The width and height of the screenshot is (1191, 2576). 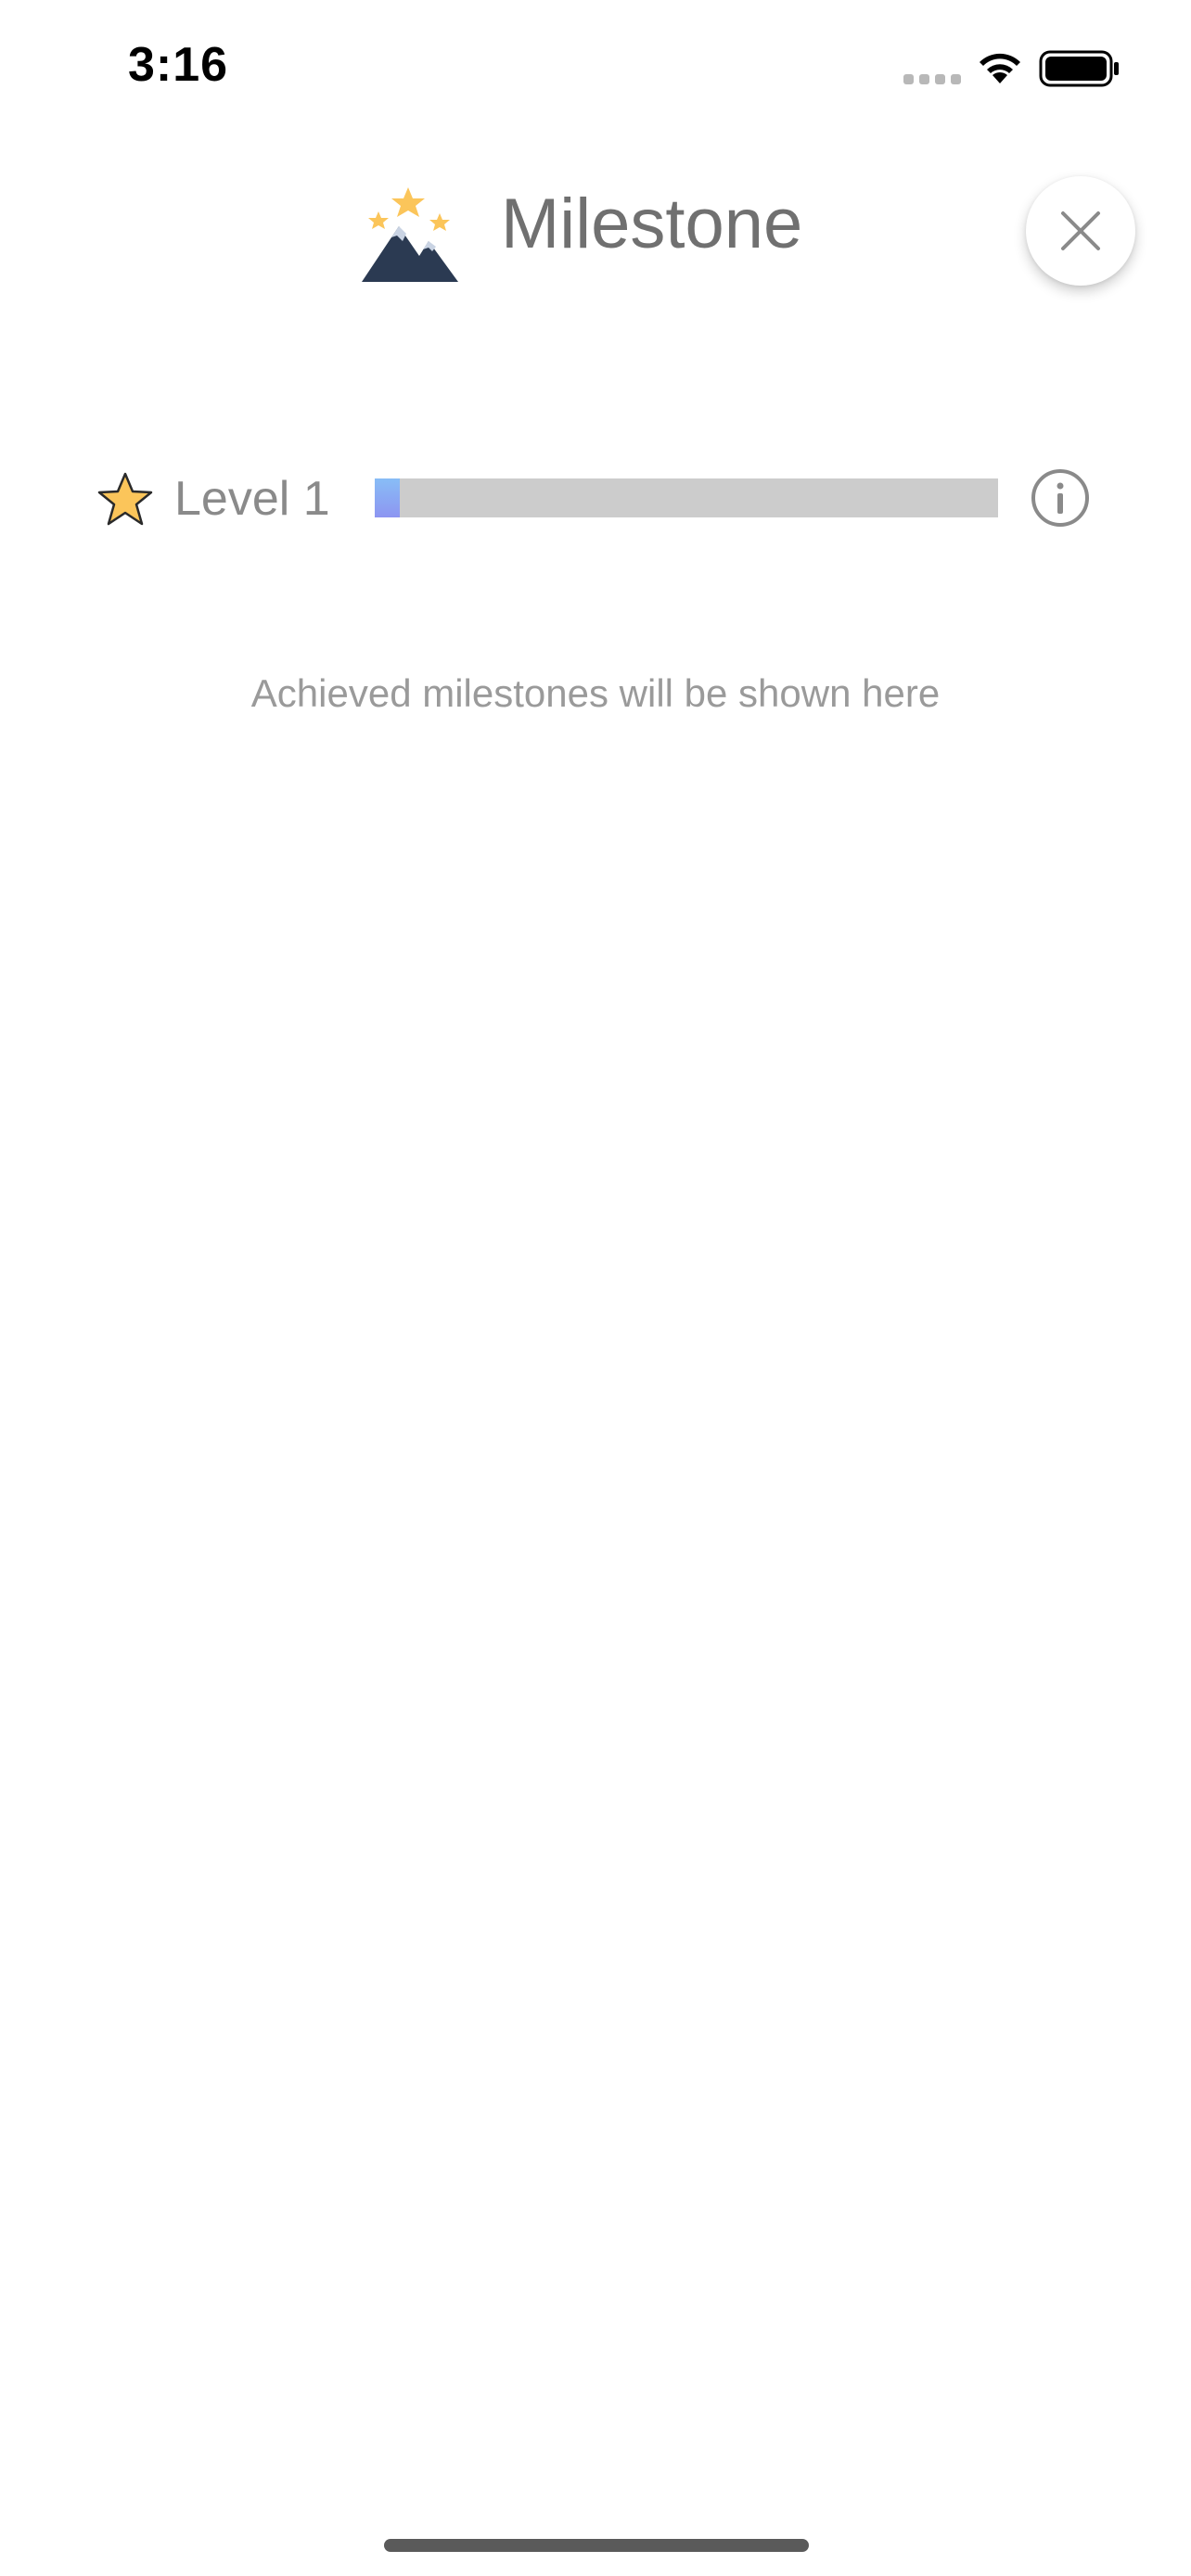 I want to click on info-icon, so click(x=1060, y=498).